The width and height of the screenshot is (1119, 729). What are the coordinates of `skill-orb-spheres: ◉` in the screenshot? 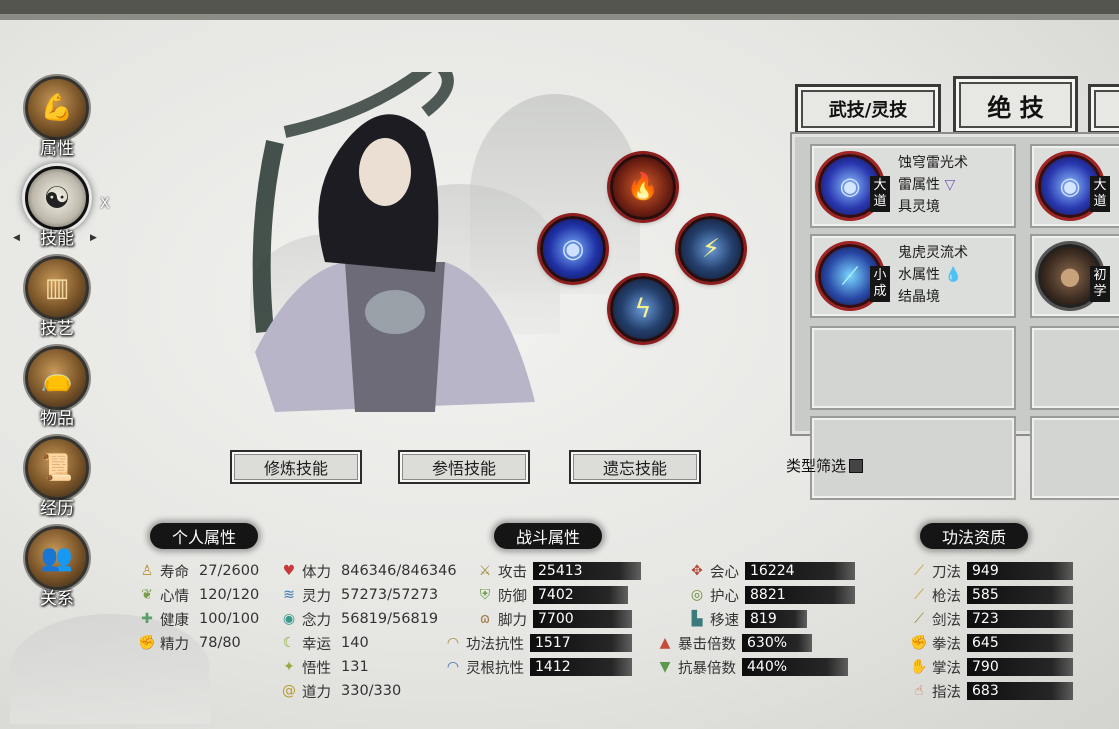 It's located at (573, 249).